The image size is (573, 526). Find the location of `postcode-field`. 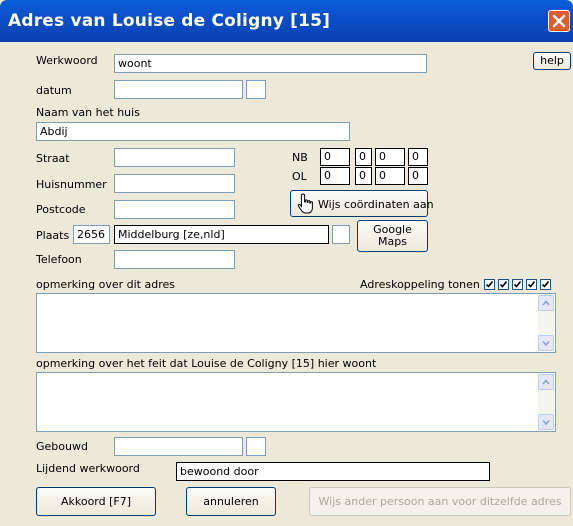

postcode-field is located at coordinates (174, 209).